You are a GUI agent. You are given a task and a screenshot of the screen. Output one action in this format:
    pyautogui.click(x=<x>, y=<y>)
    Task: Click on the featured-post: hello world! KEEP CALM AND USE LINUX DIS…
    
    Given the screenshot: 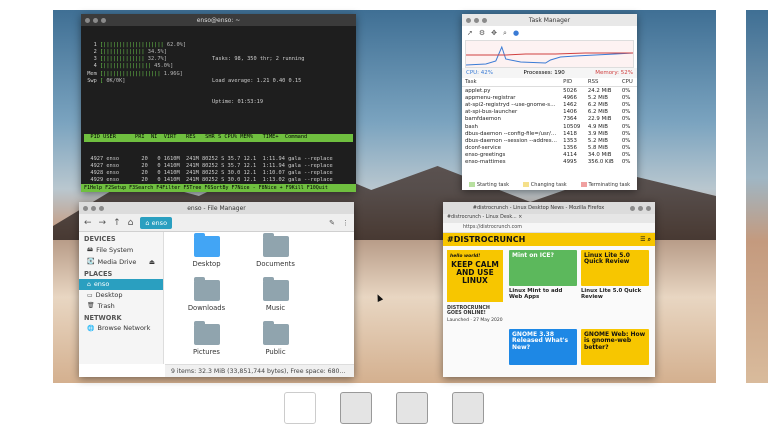 What is the action you would take?
    pyautogui.click(x=475, y=286)
    